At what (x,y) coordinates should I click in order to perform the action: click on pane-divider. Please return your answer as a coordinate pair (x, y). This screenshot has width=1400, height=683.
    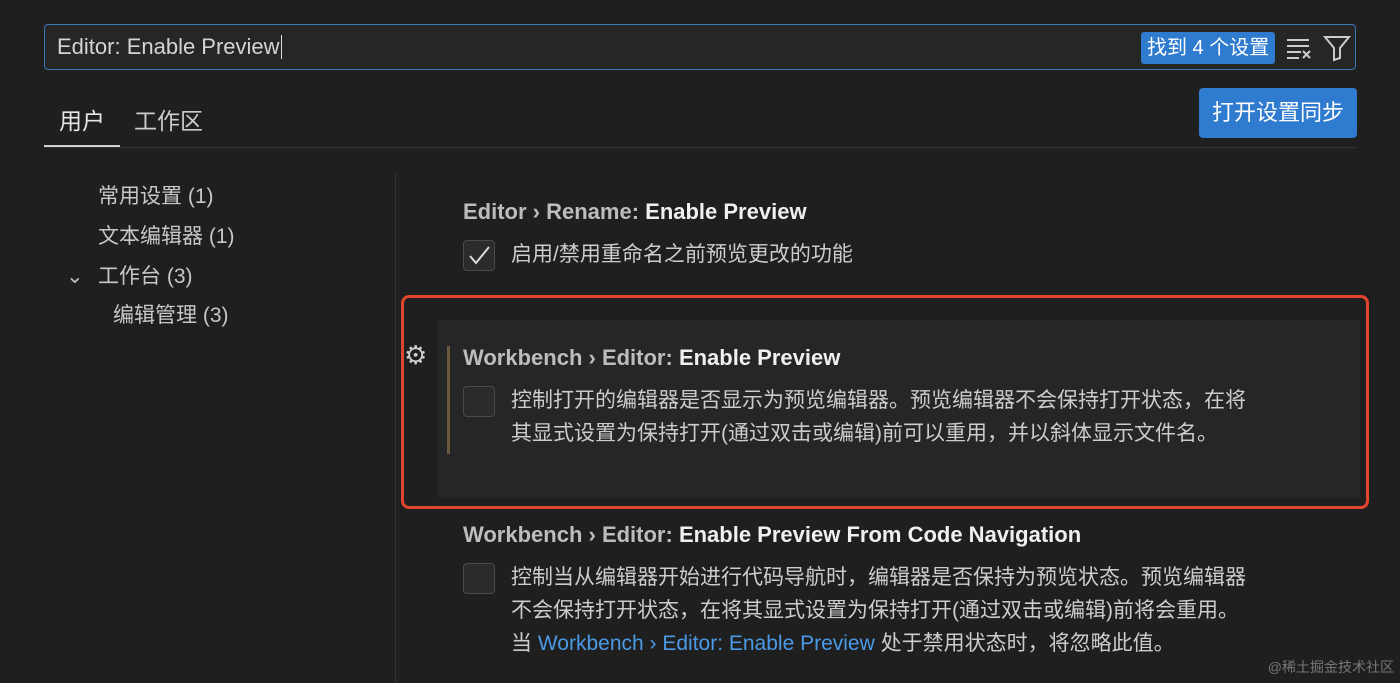
    Looking at the image, I should click on (395, 427).